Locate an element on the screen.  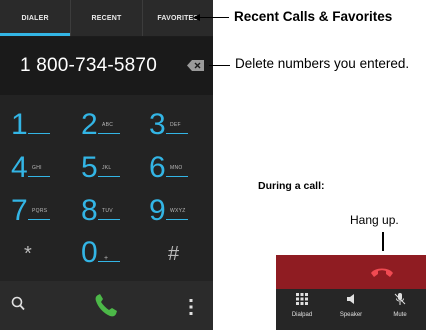
key-symbol: # is located at coordinates (174, 254).